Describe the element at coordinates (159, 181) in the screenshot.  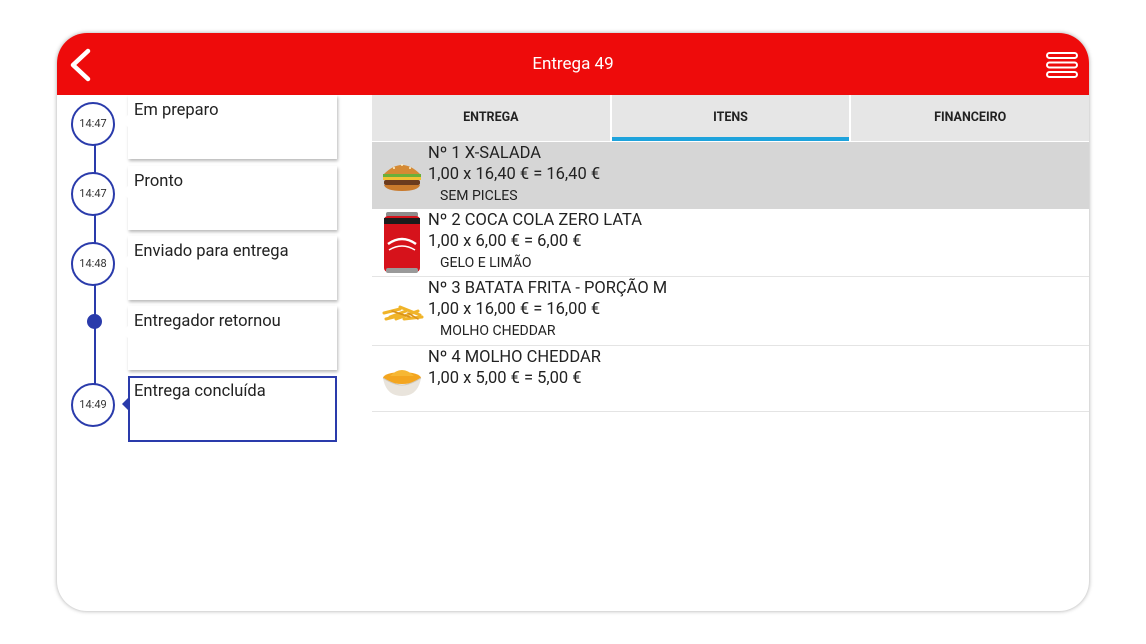
I see `timeline-card-label: Pronto` at that location.